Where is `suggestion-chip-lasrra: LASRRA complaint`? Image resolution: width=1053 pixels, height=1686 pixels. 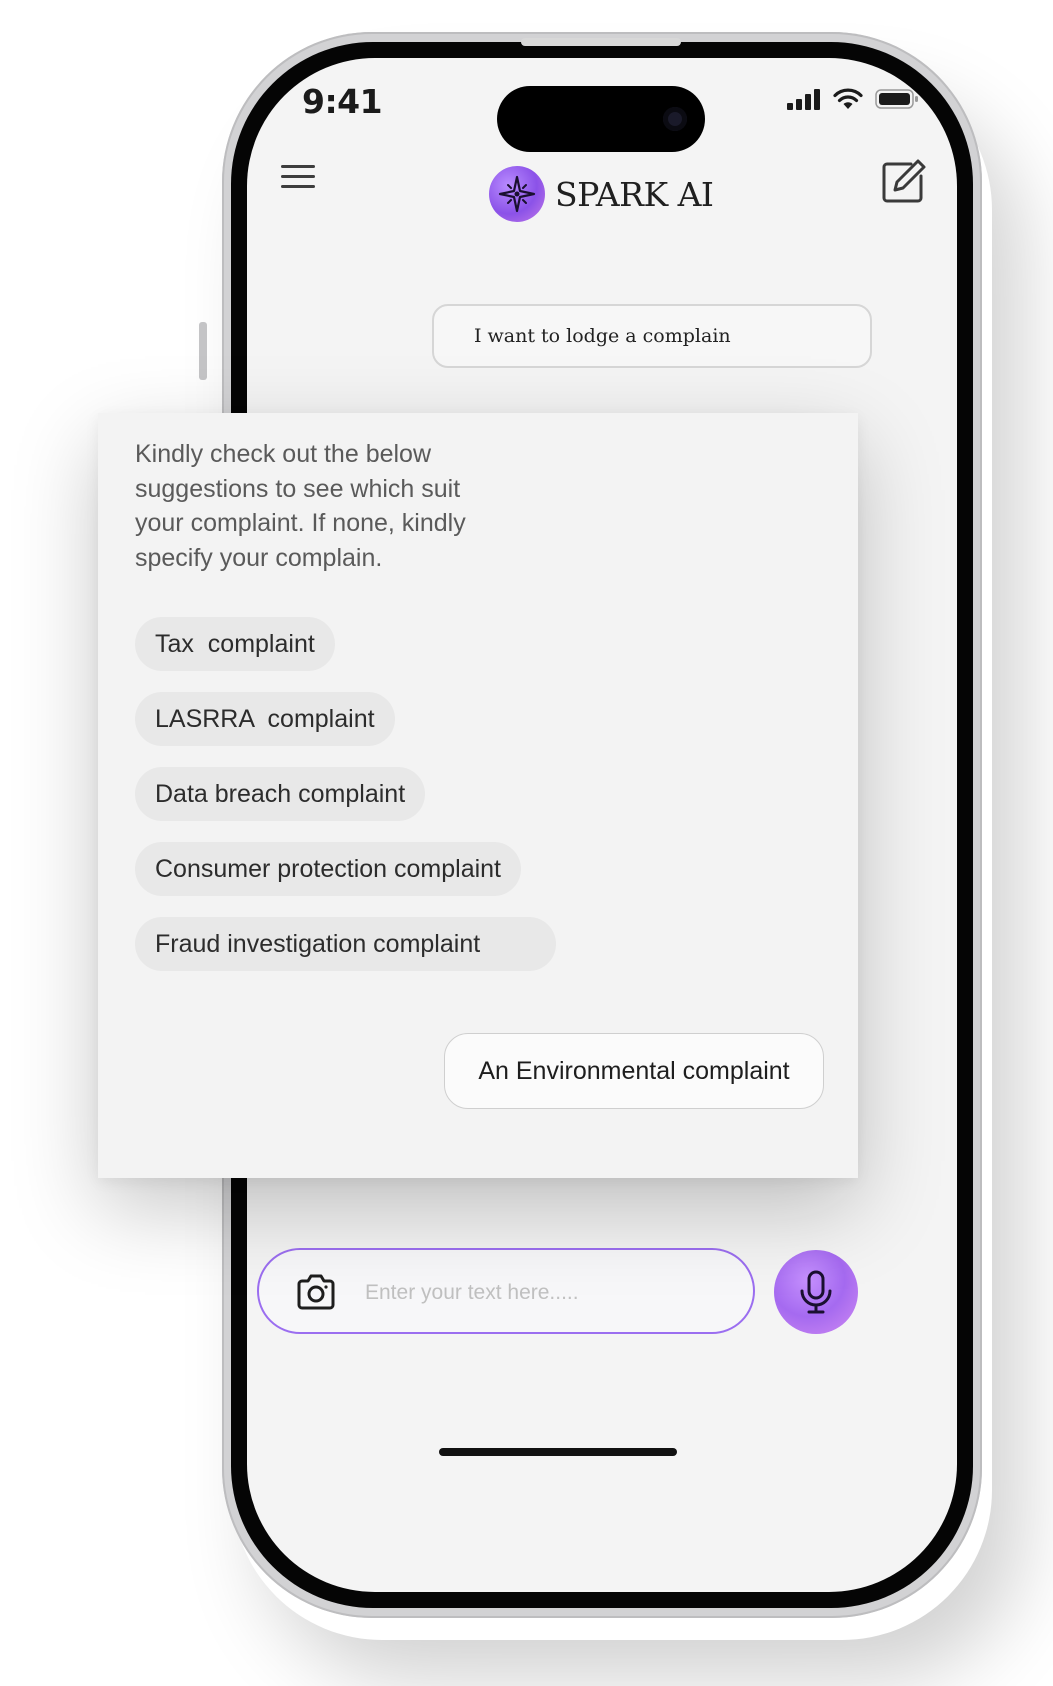
suggestion-chip-lasrra: LASRRA complaint is located at coordinates (265, 719).